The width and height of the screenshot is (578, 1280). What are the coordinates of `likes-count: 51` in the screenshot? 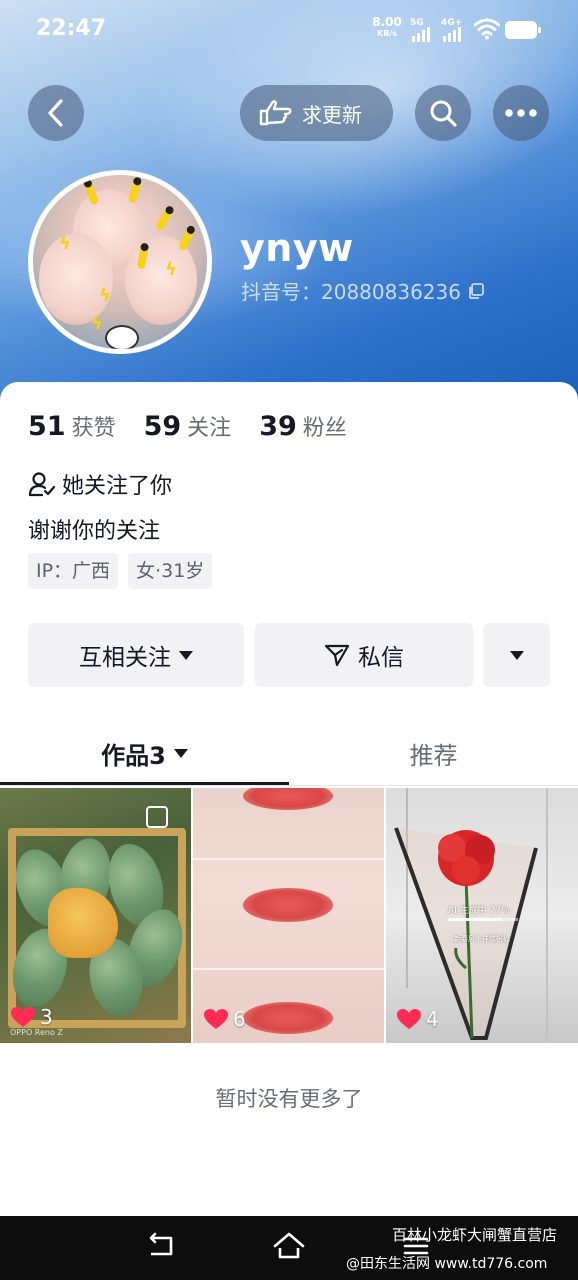 It's located at (47, 426).